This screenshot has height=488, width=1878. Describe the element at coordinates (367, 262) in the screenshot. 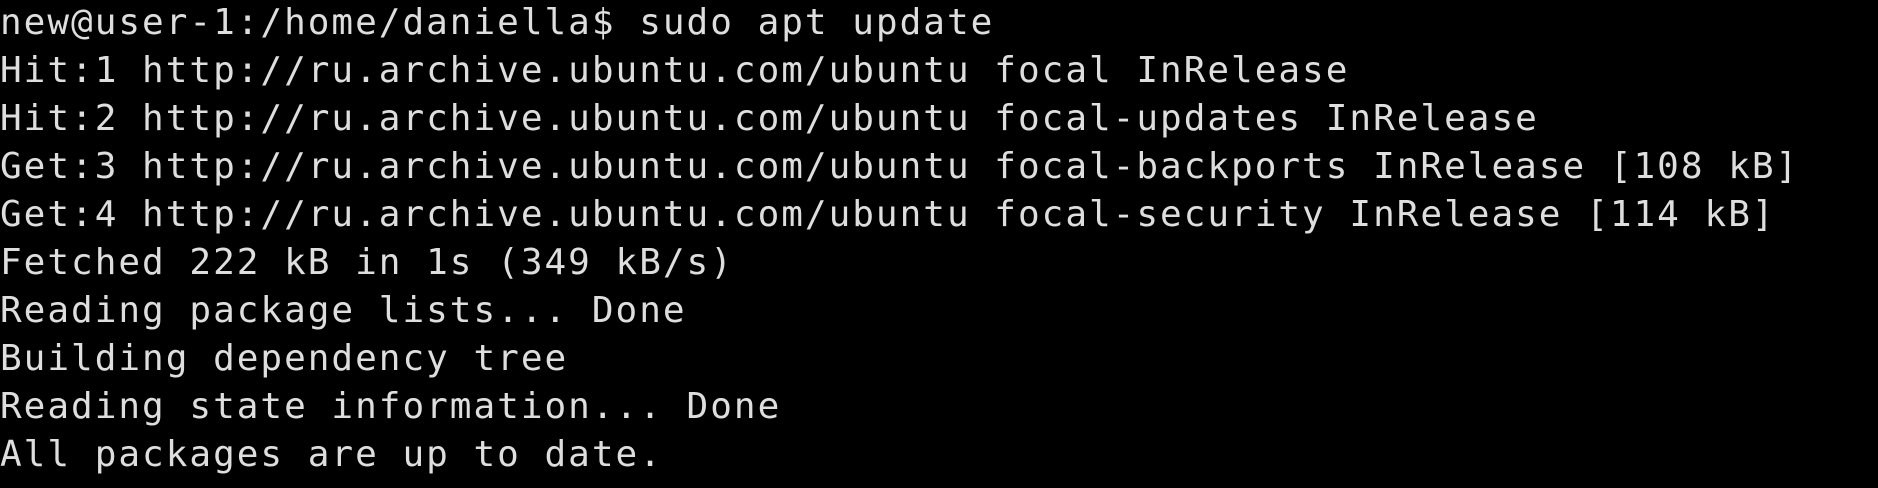

I see `terminal-output-line: Fetched 222 kB in 1s (349 kB/s)` at that location.